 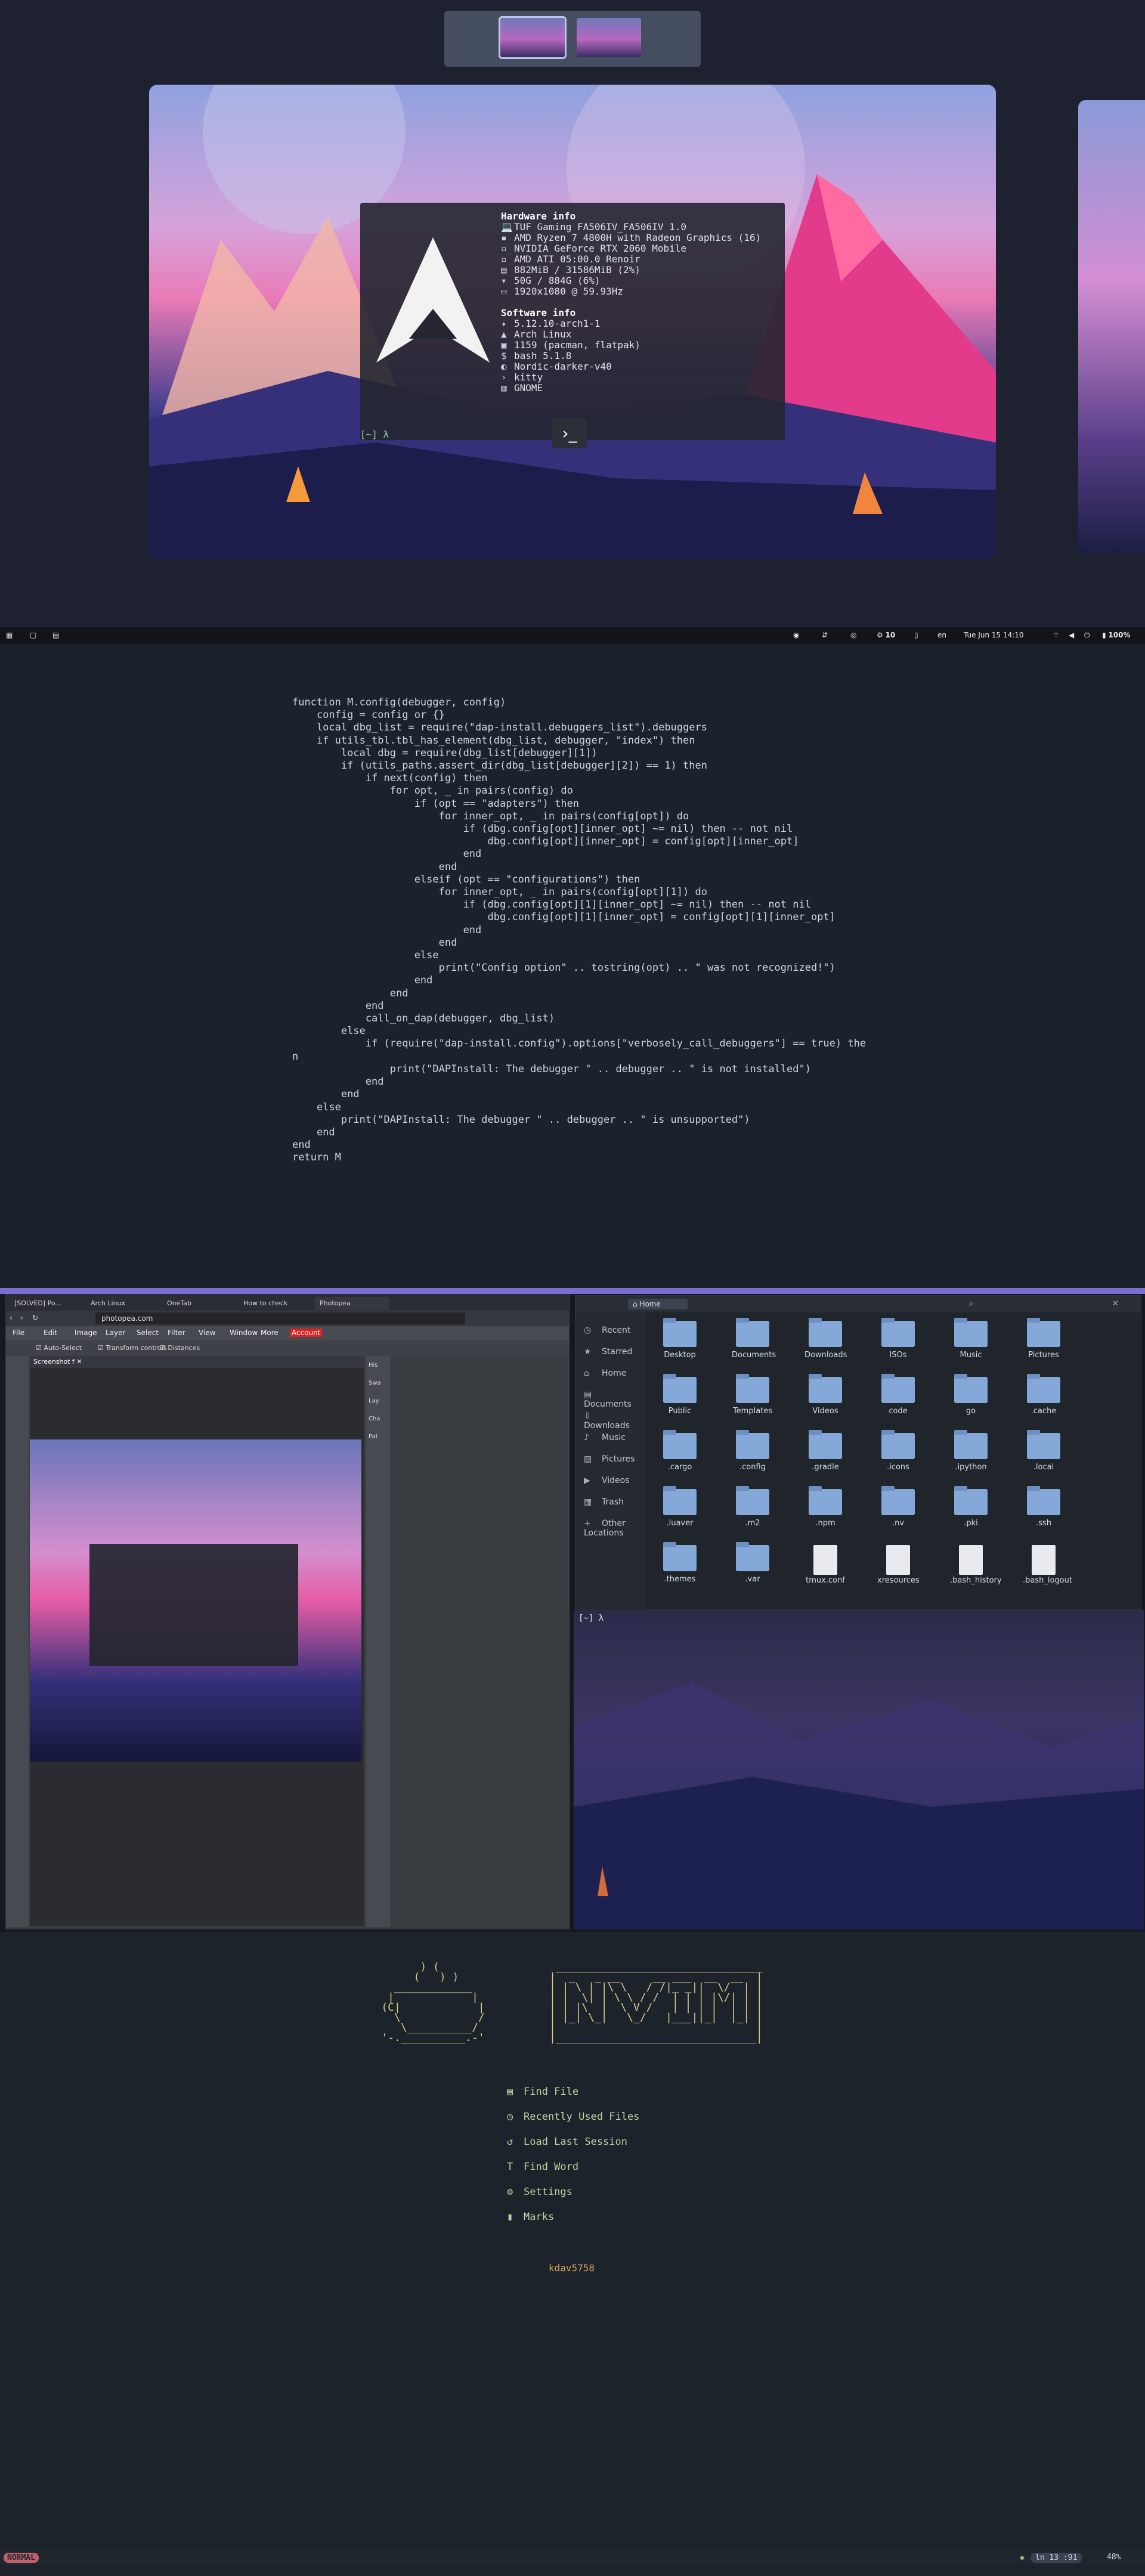 I want to click on dashboard-item: ▤ Find File, so click(x=542, y=2092).